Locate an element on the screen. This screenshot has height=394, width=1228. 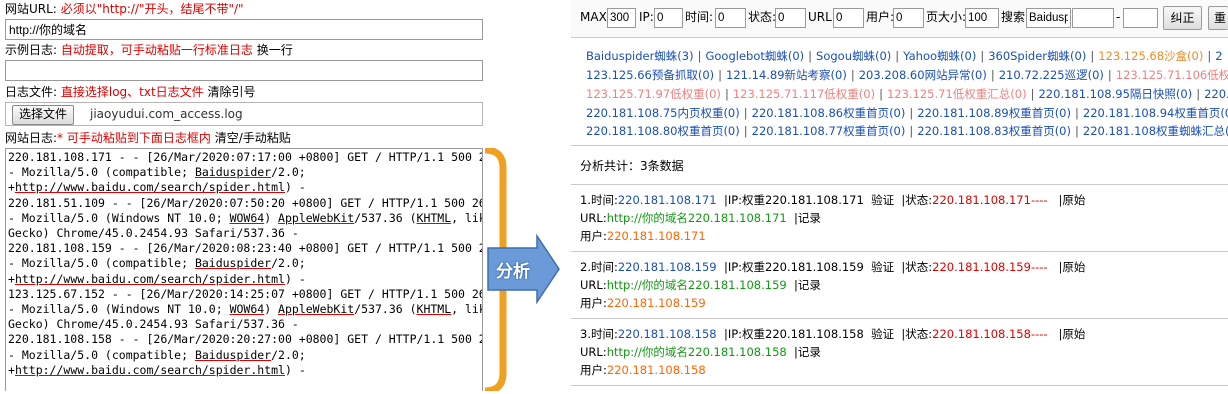
record-url: http://你的域名220.181.108.171 is located at coordinates (697, 218).